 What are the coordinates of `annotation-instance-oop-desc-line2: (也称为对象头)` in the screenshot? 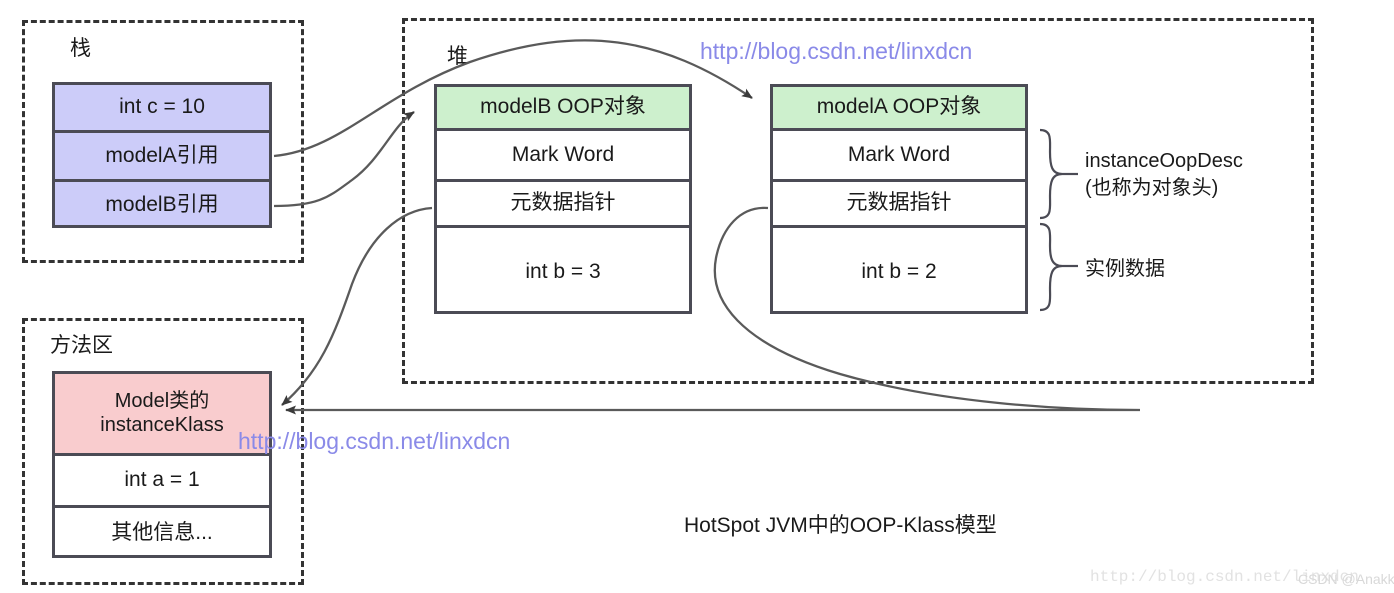 It's located at (1152, 188).